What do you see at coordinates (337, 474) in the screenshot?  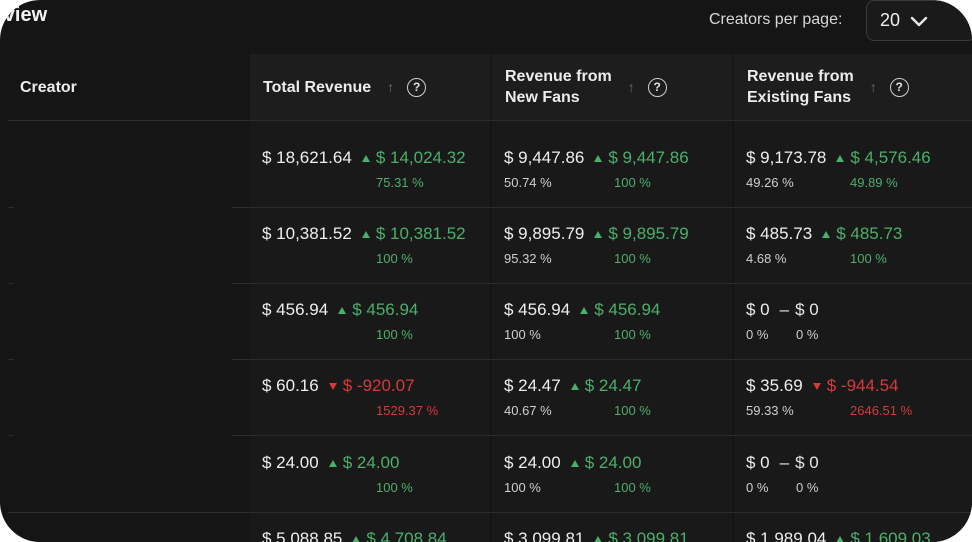 I see `table-cell-total: $ 24.00 $ 24.00 100 %` at bounding box center [337, 474].